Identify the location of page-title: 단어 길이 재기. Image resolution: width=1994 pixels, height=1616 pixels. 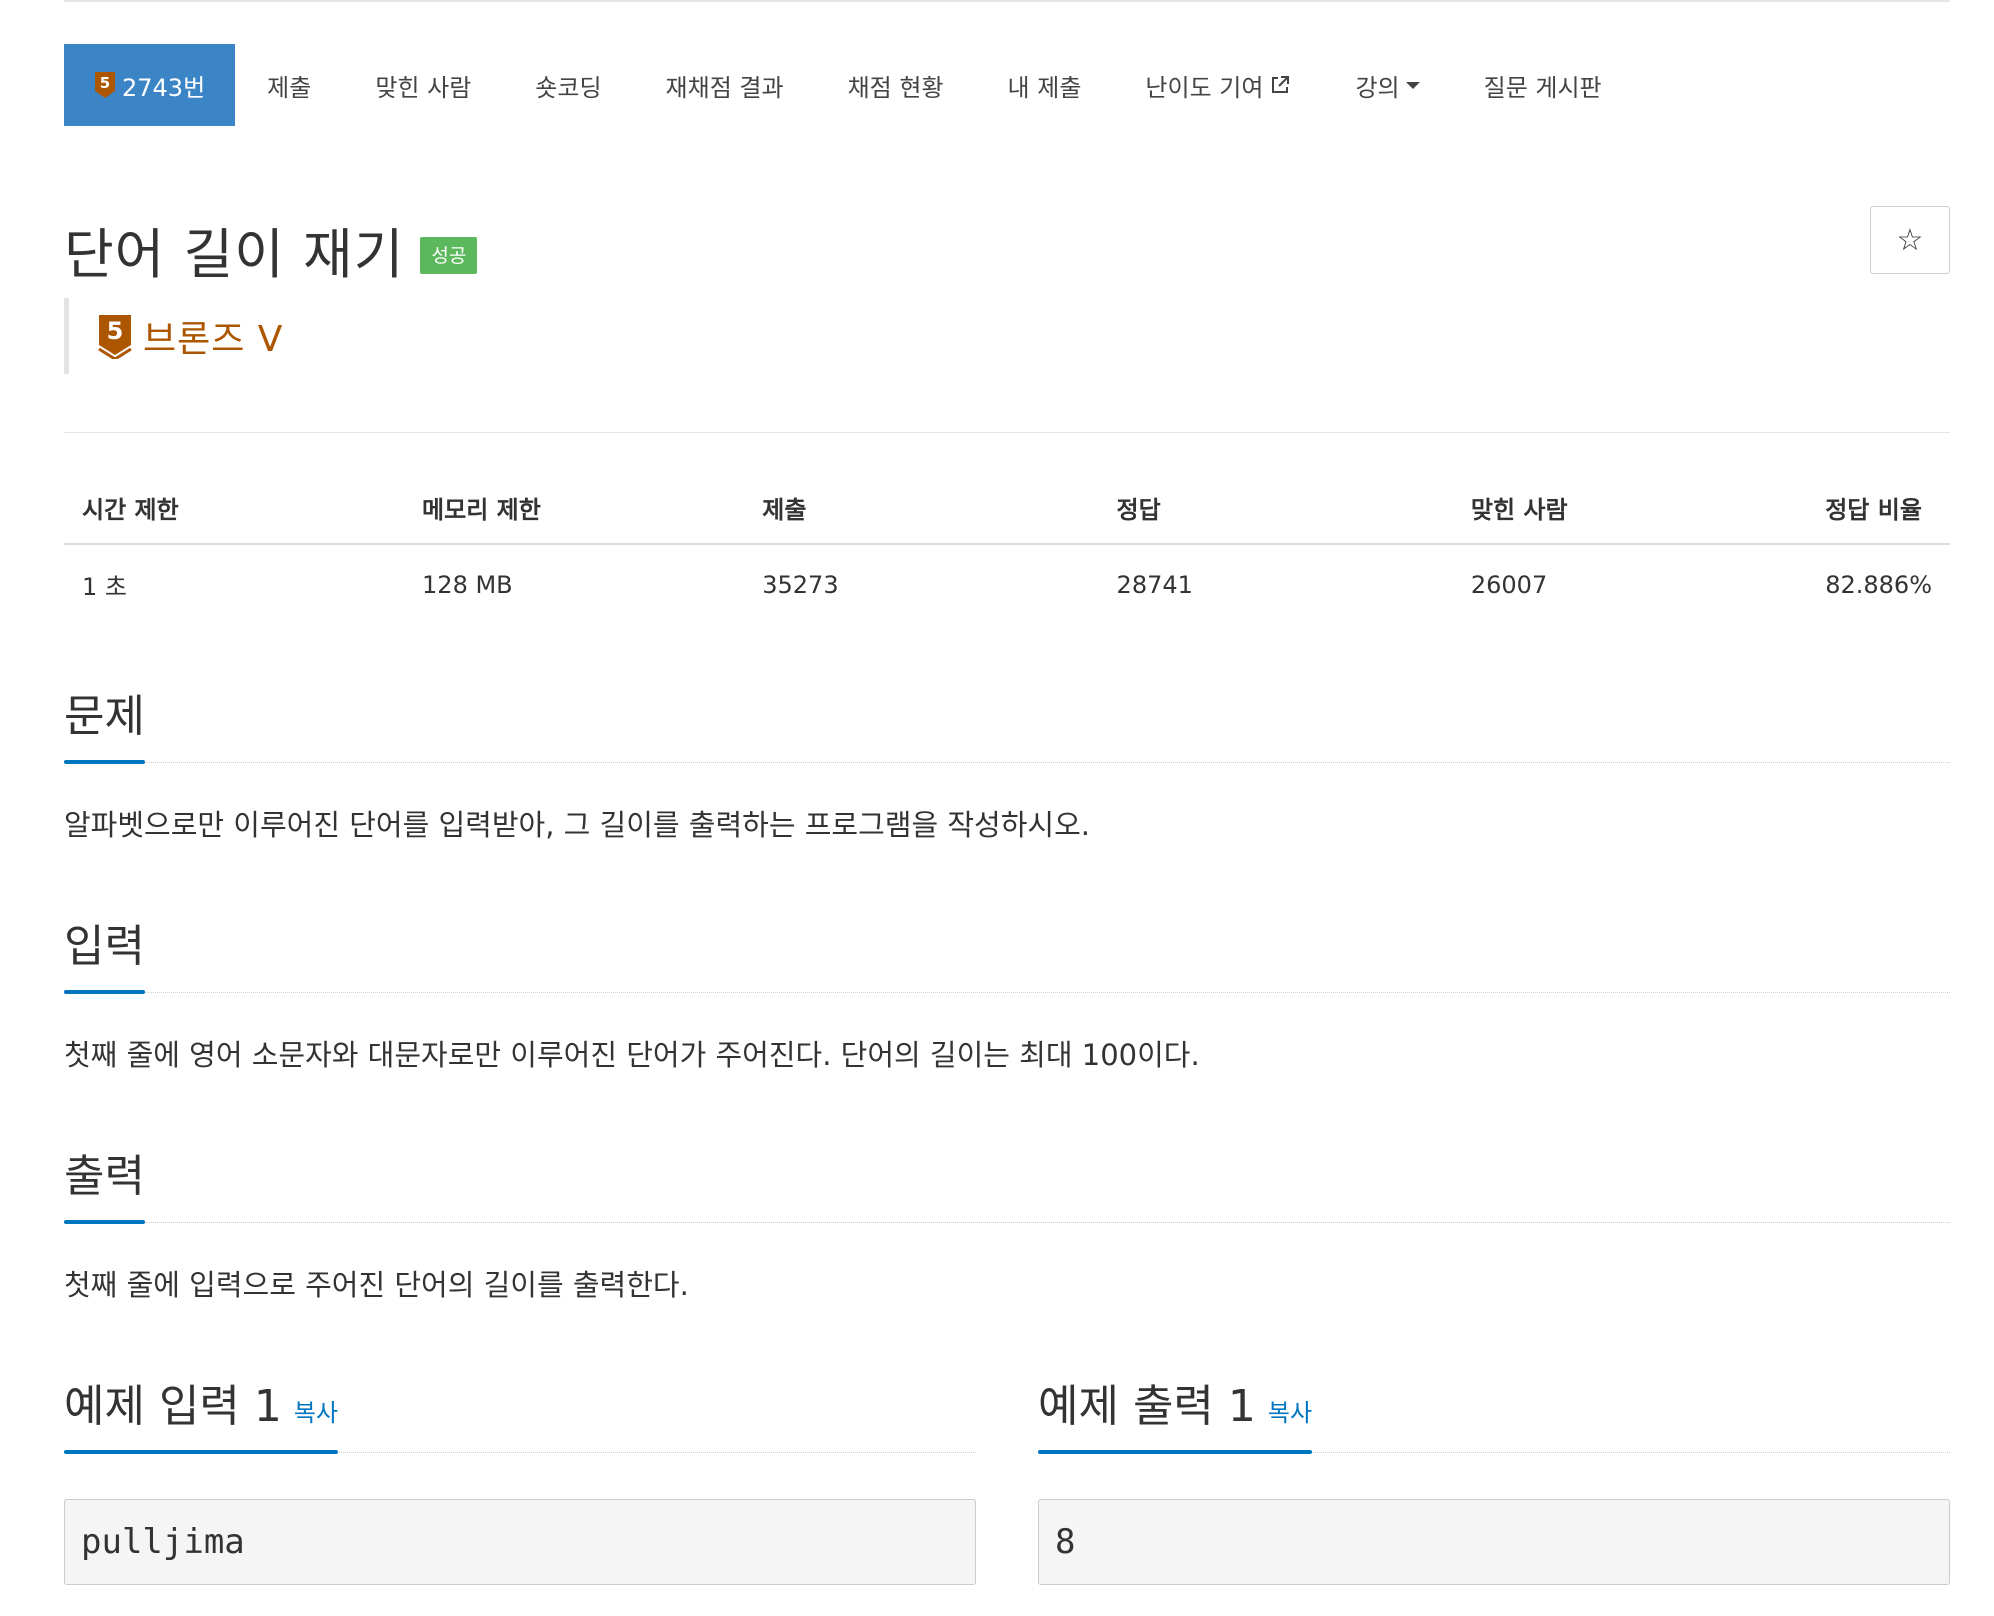
(234, 254).